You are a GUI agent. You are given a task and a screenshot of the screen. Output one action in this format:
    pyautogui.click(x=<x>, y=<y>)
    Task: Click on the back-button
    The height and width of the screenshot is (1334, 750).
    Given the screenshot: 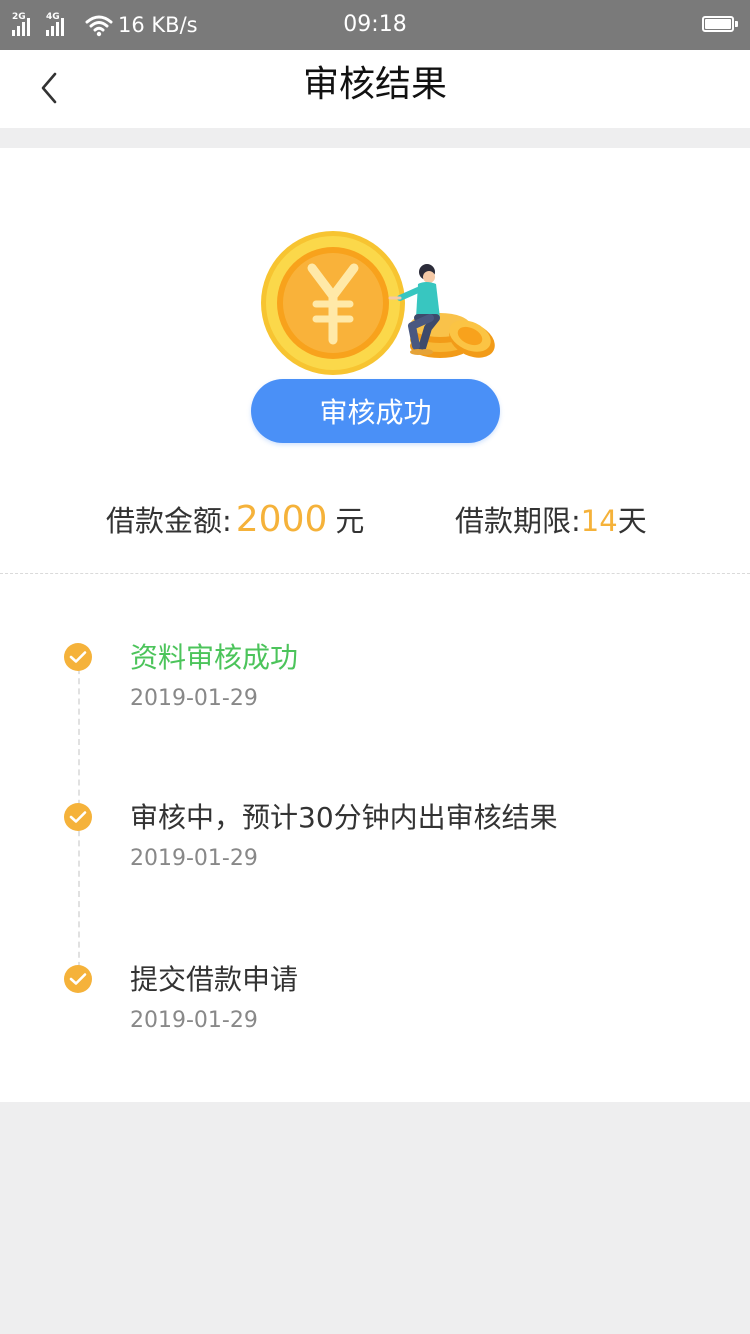 What is the action you would take?
    pyautogui.click(x=50, y=88)
    